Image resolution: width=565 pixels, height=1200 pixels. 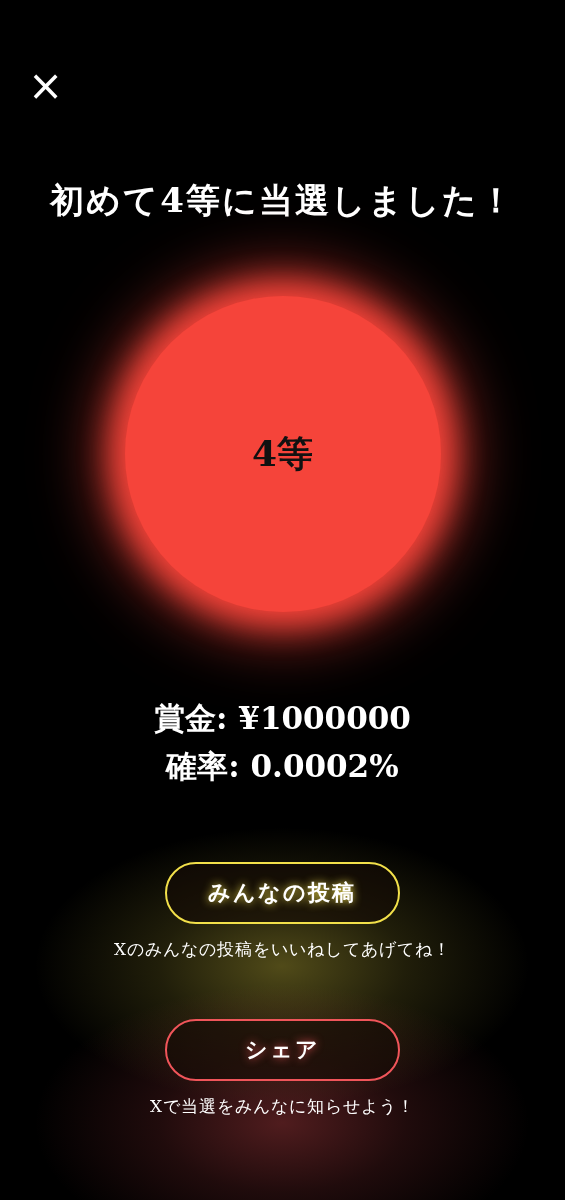 I want to click on action-caption: Xで当選をみんなに知らせよう！, so click(x=282, y=1106).